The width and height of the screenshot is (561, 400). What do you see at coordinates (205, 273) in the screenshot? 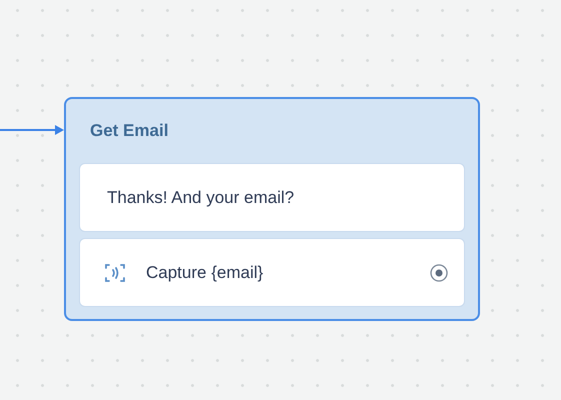
I see `capture-label: Capture {email}` at bounding box center [205, 273].